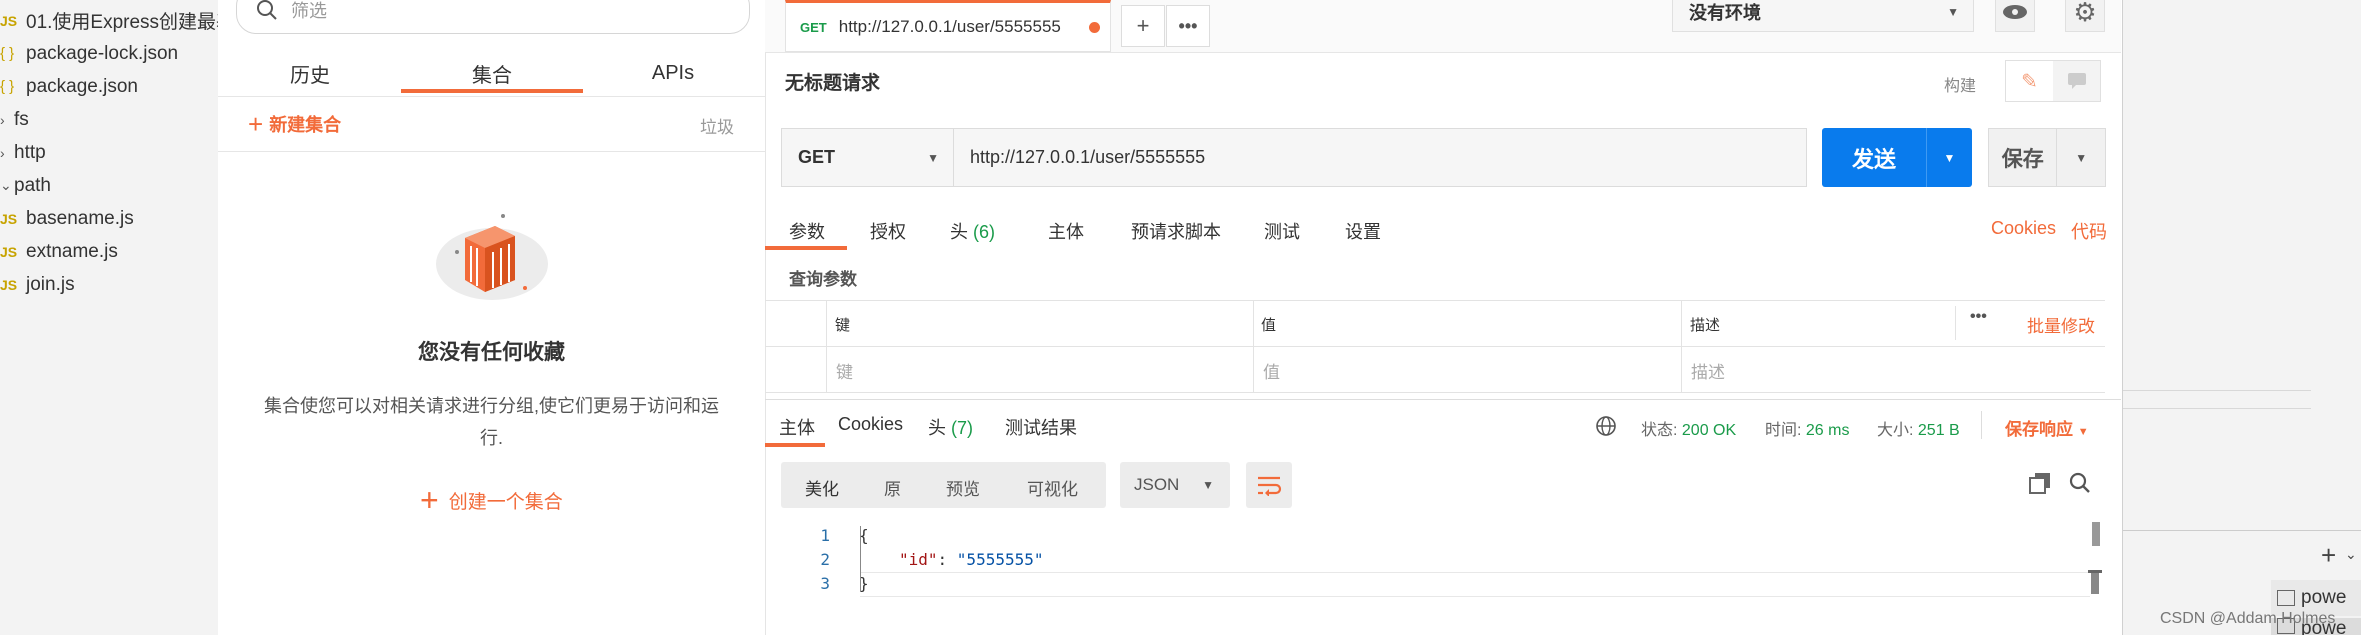 This screenshot has width=2361, height=635. I want to click on save-response-button: 保存响应 ▼, so click(2047, 427).